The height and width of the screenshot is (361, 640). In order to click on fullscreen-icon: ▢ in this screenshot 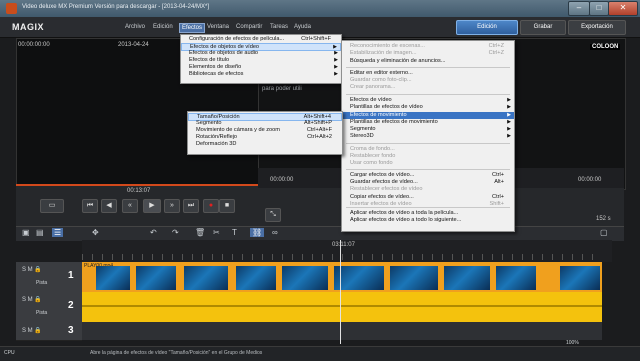, I will do `click(604, 232)`.